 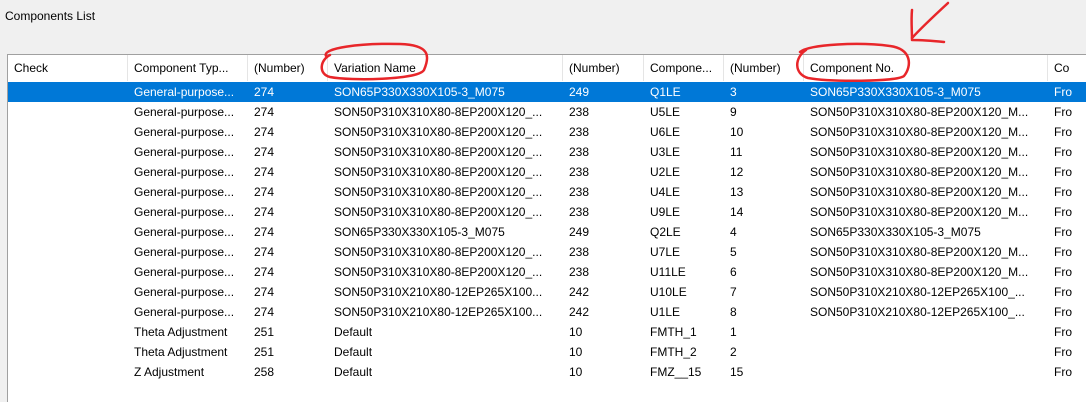 What do you see at coordinates (733, 272) in the screenshot?
I see `cell-component-number: 6` at bounding box center [733, 272].